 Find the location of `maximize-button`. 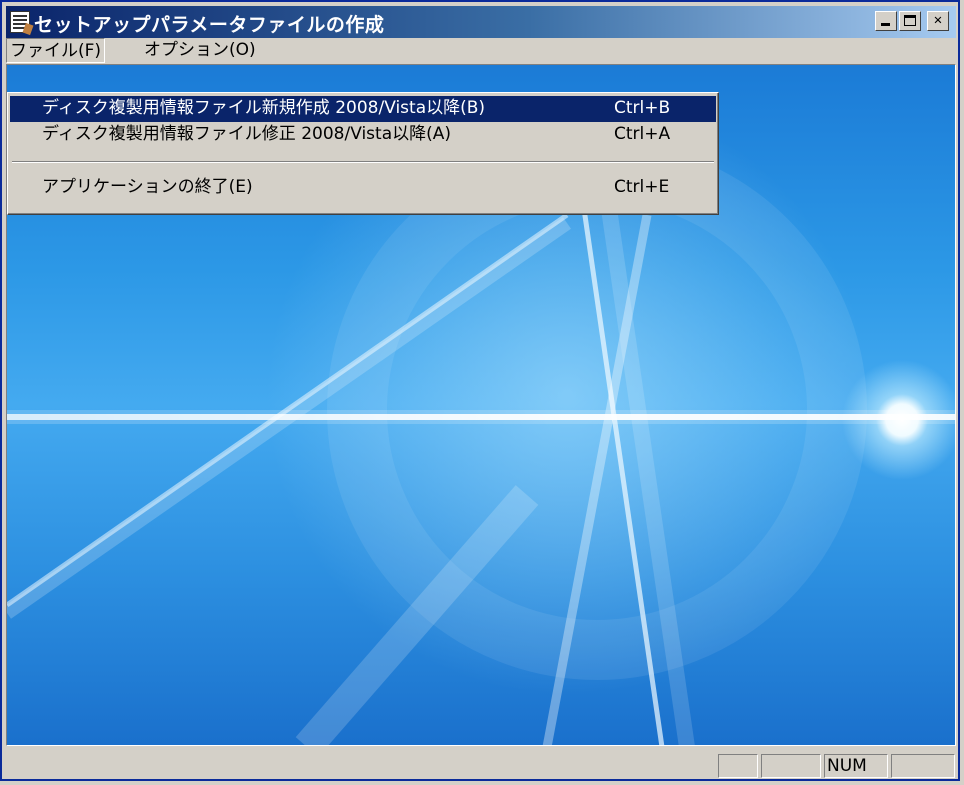

maximize-button is located at coordinates (910, 21).